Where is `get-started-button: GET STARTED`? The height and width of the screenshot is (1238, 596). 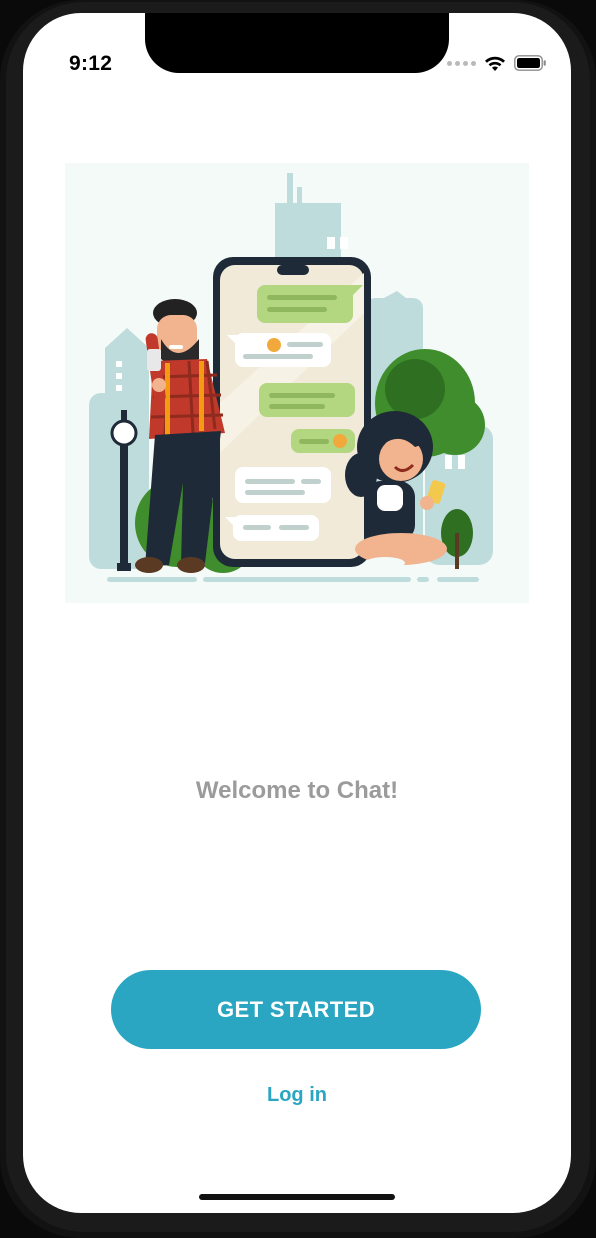
get-started-button: GET STARTED is located at coordinates (296, 1009).